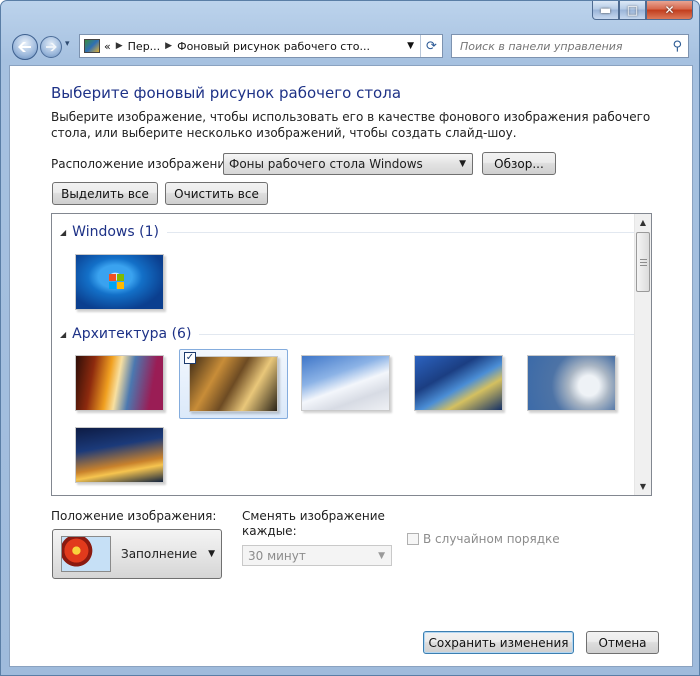 The height and width of the screenshot is (676, 700). I want to click on refresh-icon: ⟳, so click(431, 46).